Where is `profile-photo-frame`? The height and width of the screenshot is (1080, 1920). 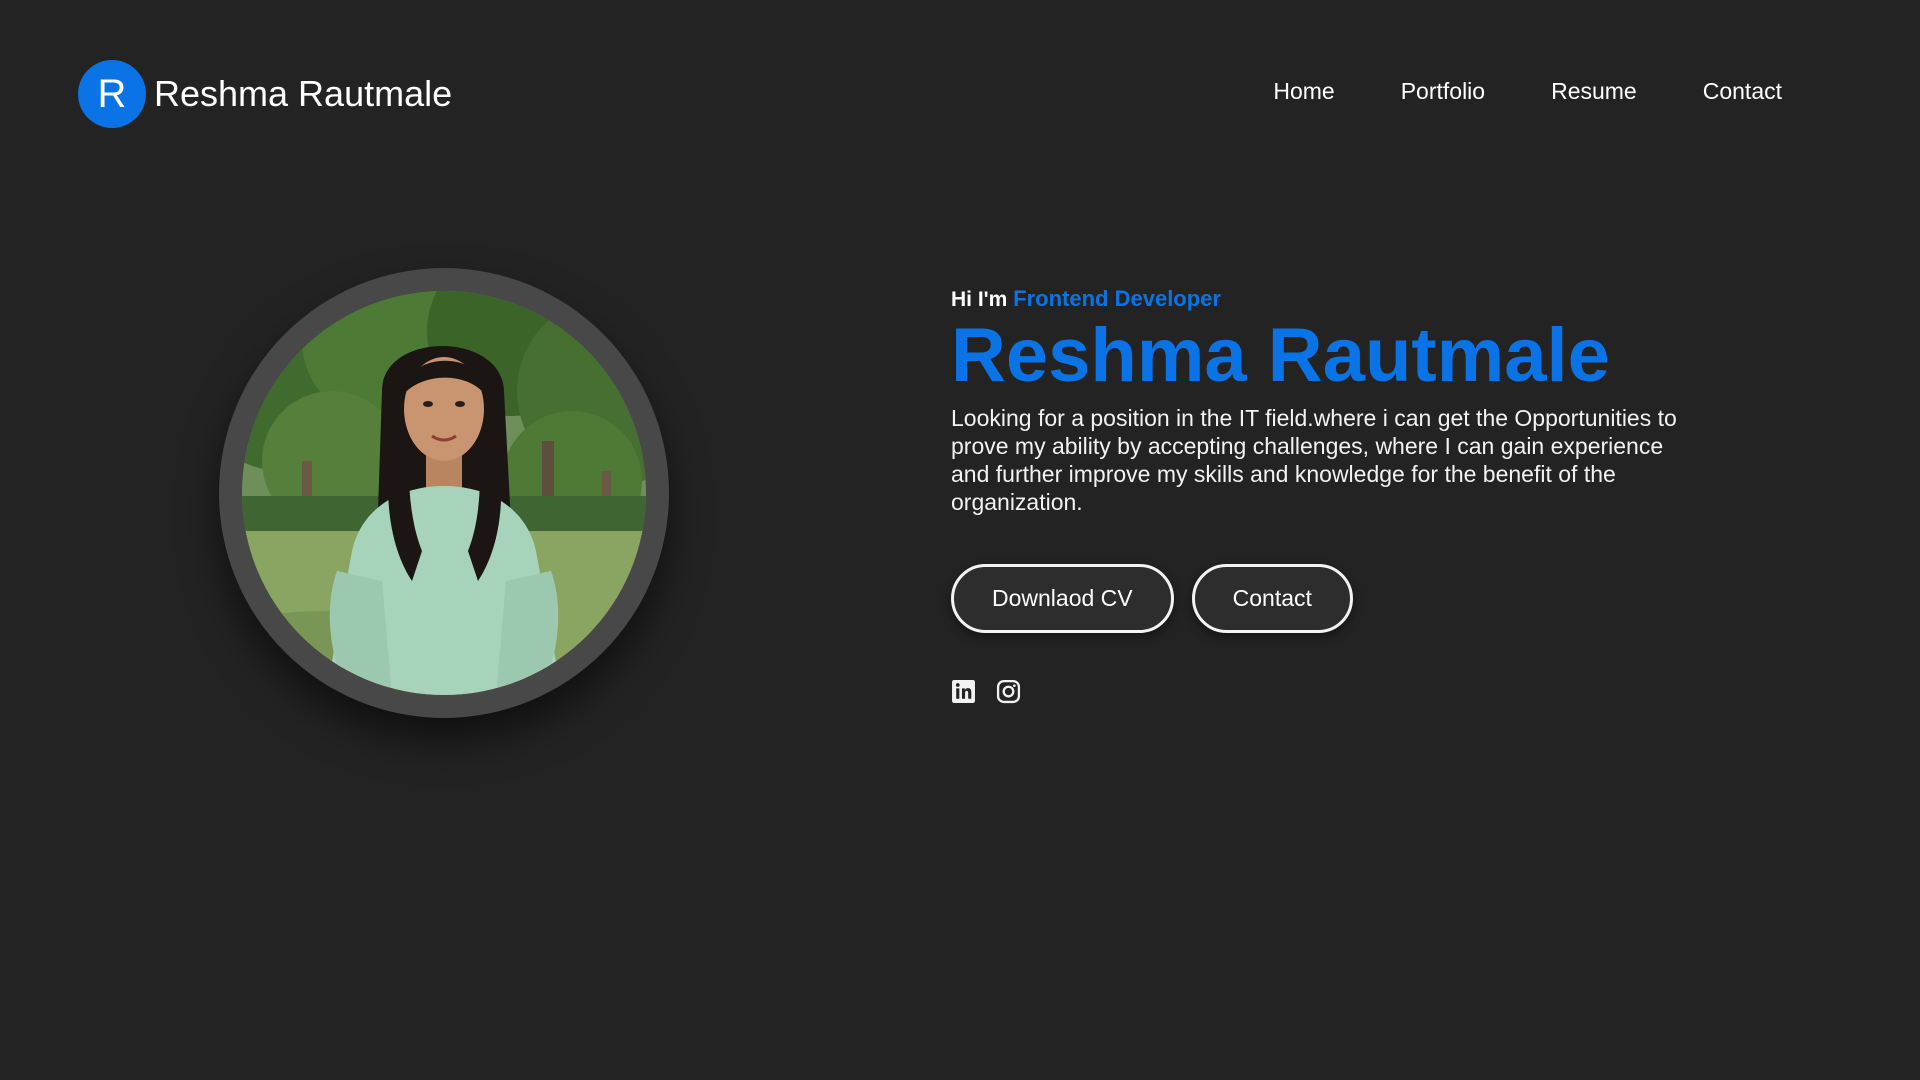
profile-photo-frame is located at coordinates (444, 493).